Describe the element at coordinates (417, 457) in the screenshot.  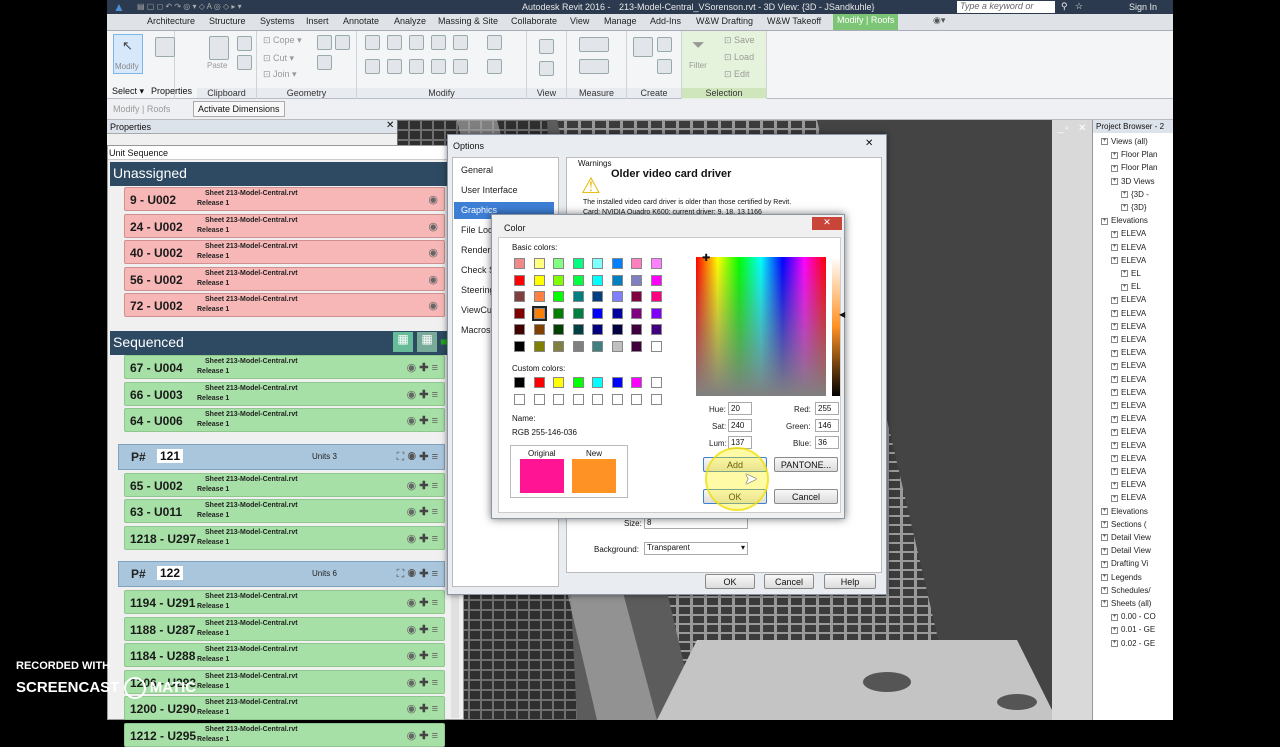
I see `group-actions: ⛶ ◉ ✚ ≡` at that location.